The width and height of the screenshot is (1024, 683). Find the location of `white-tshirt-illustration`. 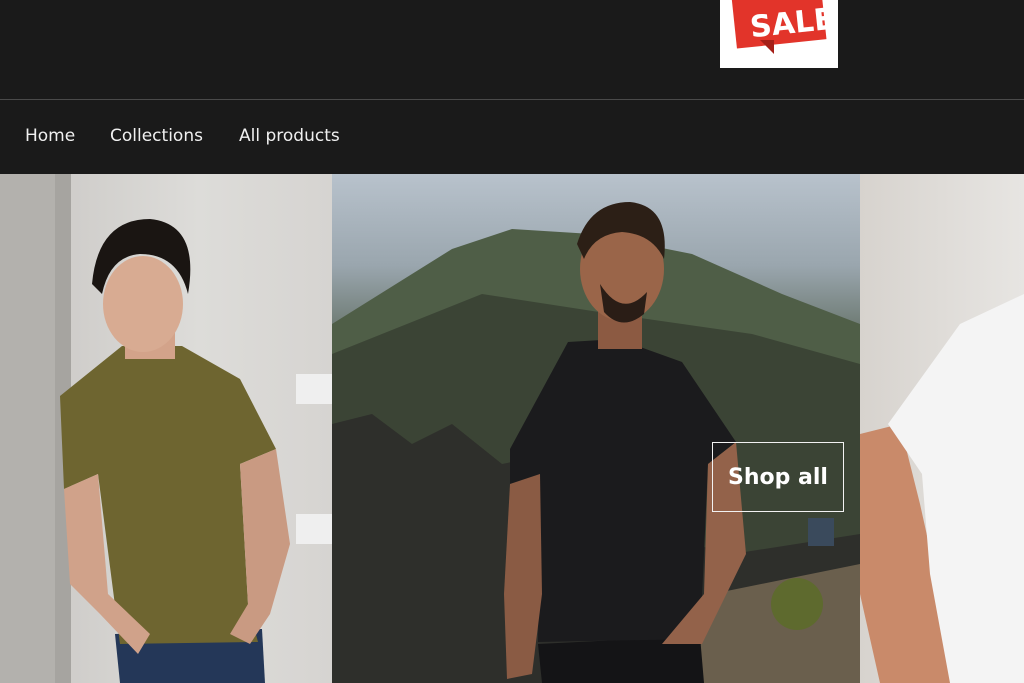

white-tshirt-illustration is located at coordinates (942, 488).